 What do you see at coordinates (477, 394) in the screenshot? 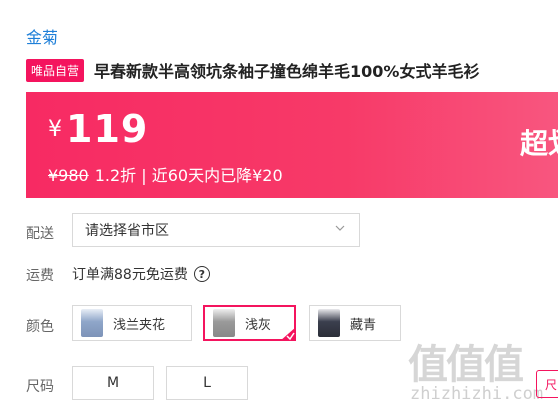
I see `watermark-domain: zhizhizhi.com` at bounding box center [477, 394].